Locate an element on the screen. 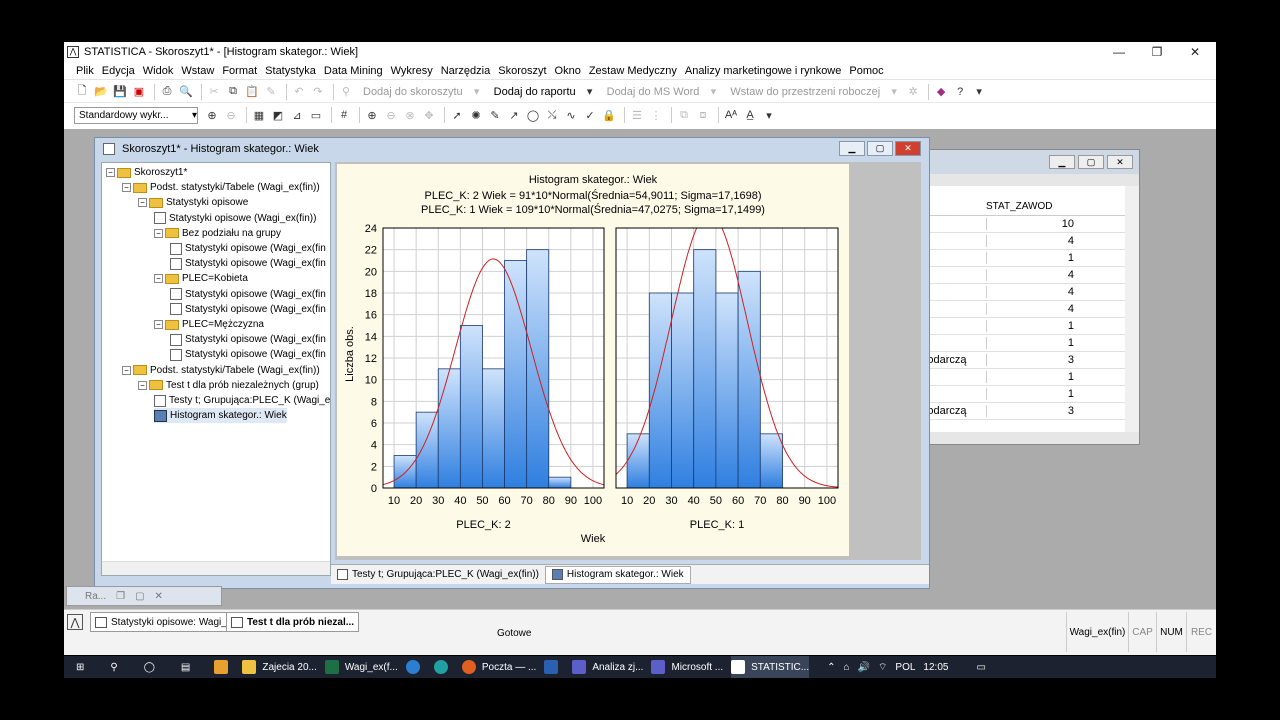  send-back-icon: ⧈ is located at coordinates (703, 115).